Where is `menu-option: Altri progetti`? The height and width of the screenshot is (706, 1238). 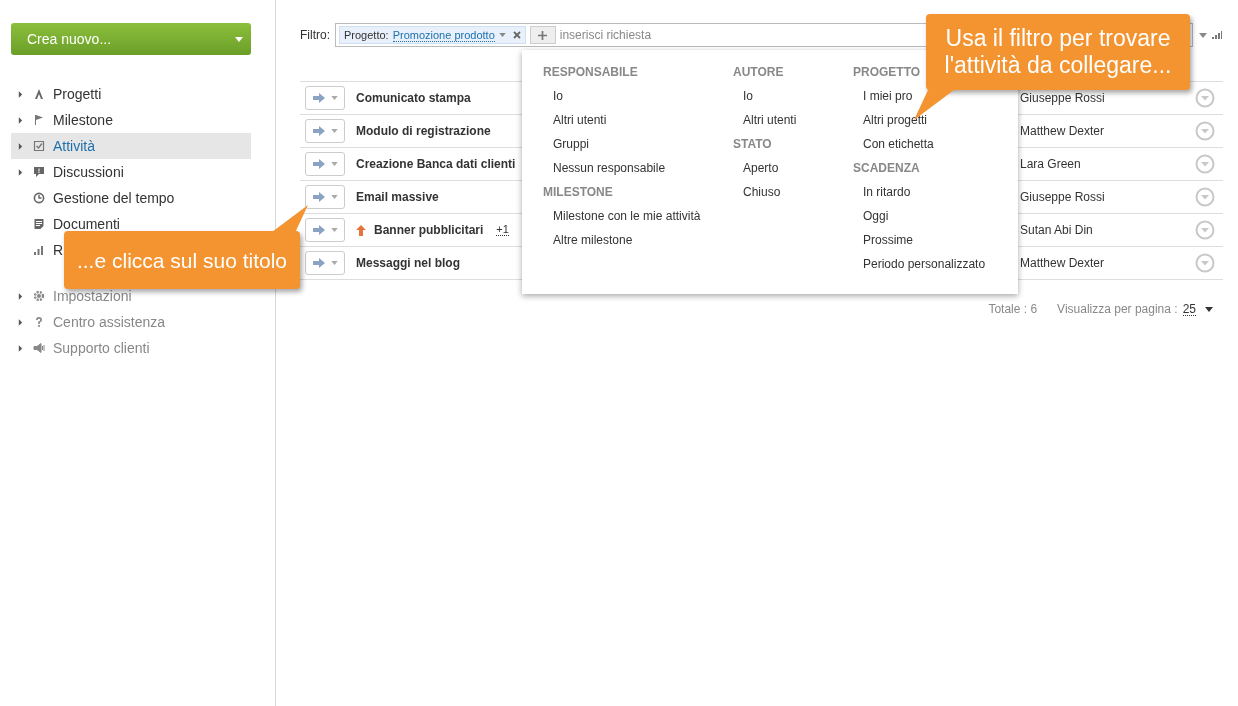 menu-option: Altri progetti is located at coordinates (890, 124).